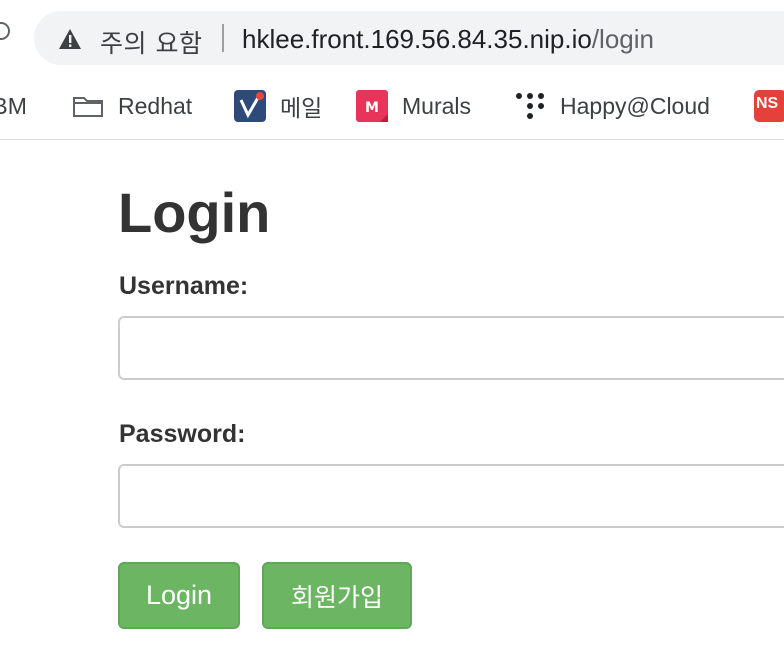 Image resolution: width=784 pixels, height=646 pixels. What do you see at coordinates (179, 595) in the screenshot?
I see `login-button: Login` at bounding box center [179, 595].